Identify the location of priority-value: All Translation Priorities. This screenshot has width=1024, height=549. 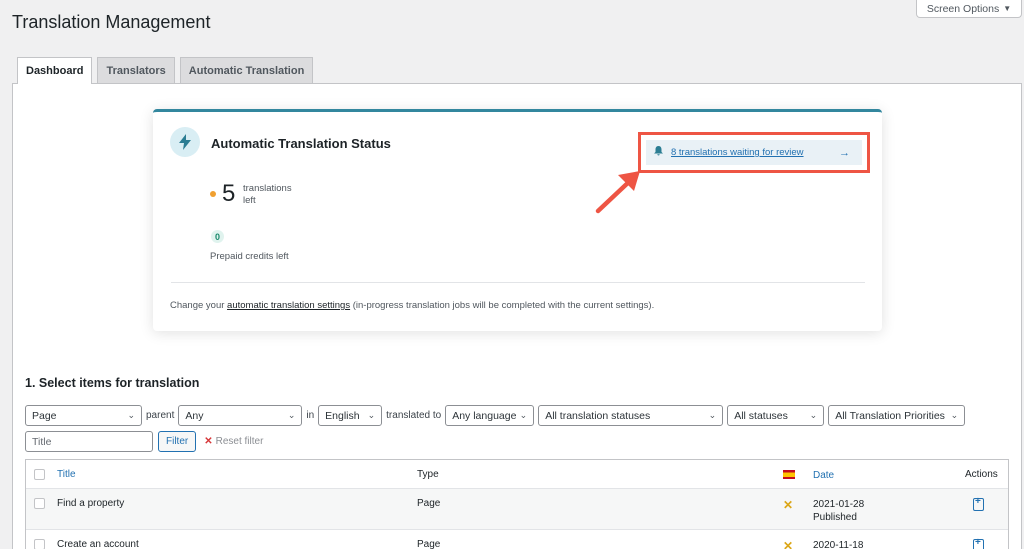
(890, 415).